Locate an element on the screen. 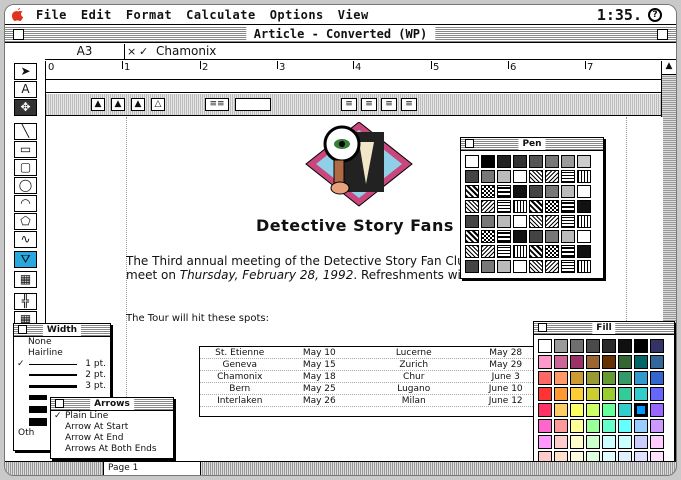 This screenshot has width=681, height=480. fill-palette: Fill is located at coordinates (604, 396).